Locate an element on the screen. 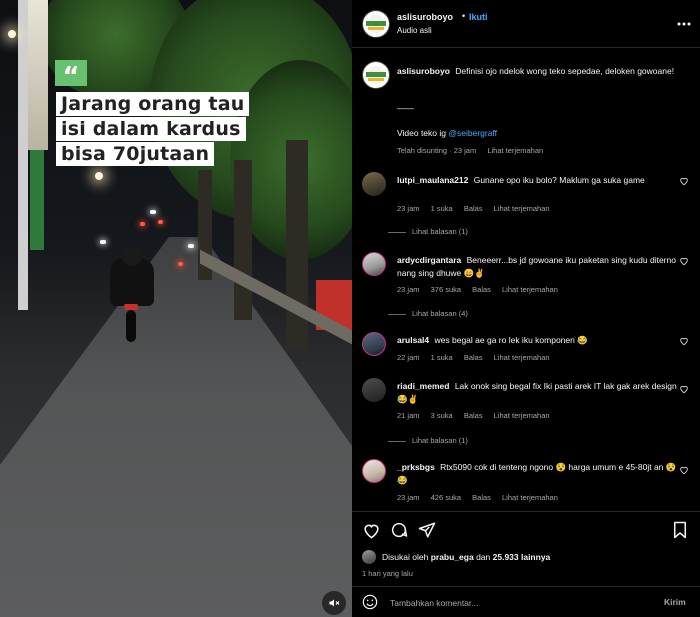  comment-time: 22 jam is located at coordinates (408, 357).